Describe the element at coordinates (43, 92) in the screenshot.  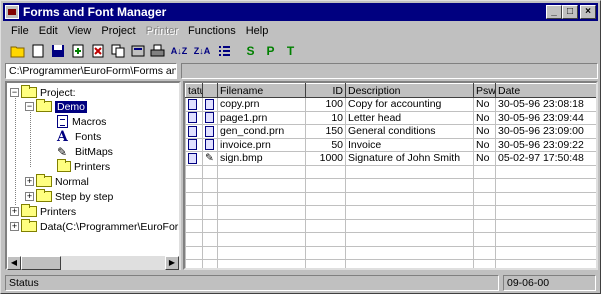
I see `tree-node-project: − Project:` at that location.